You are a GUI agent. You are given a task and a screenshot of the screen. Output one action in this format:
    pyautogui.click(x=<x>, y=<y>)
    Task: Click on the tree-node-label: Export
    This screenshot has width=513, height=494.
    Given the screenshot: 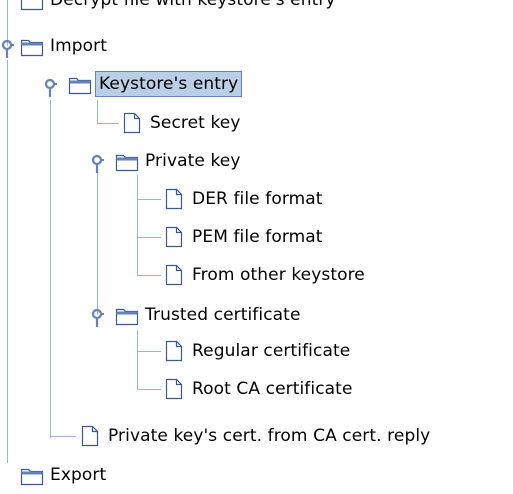 What is the action you would take?
    pyautogui.click(x=78, y=475)
    